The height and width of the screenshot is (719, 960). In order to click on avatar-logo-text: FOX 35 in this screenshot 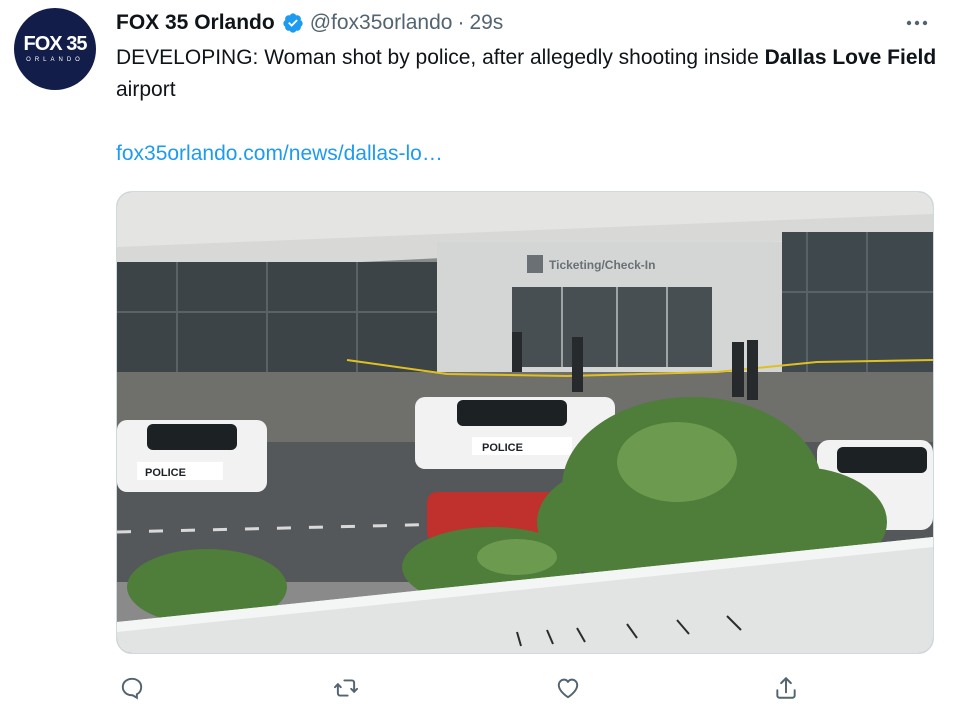, I will do `click(55, 44)`.